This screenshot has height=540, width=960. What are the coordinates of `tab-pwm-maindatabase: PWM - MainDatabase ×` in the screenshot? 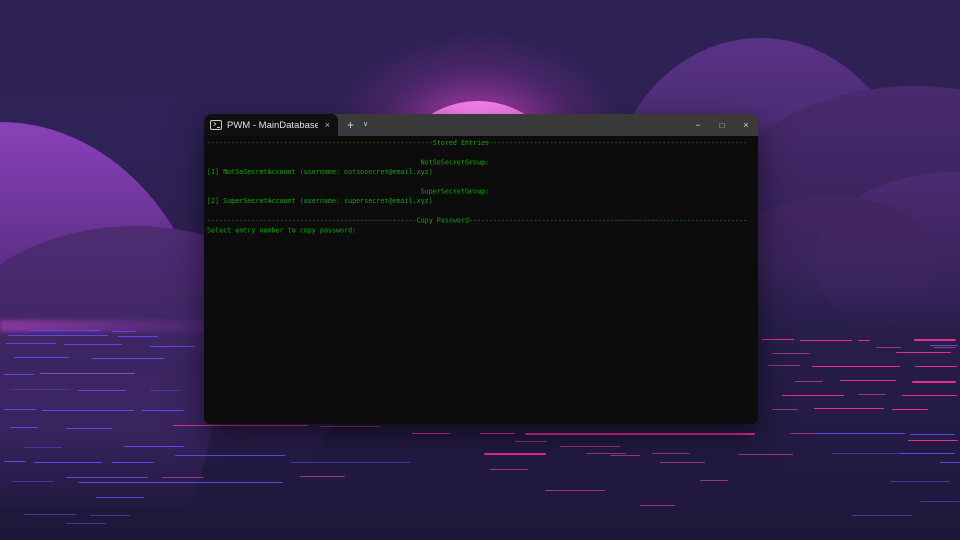 It's located at (271, 125).